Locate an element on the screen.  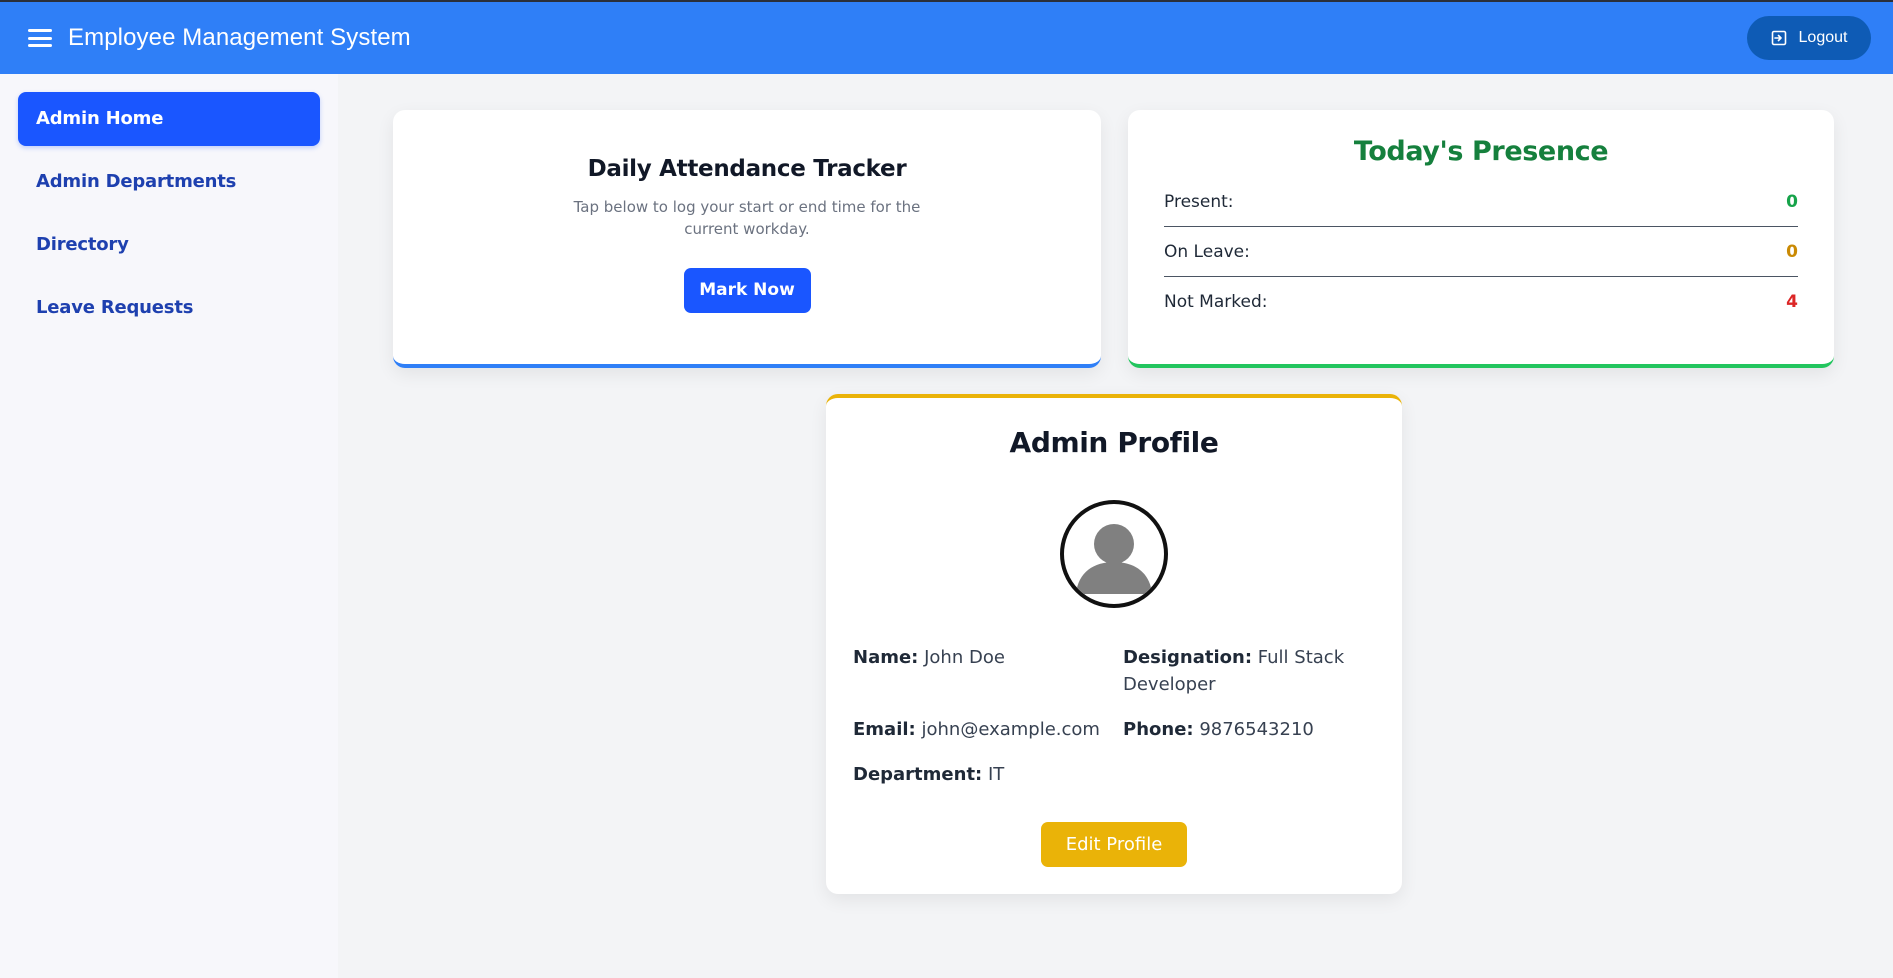
not-marked-count: 4 is located at coordinates (1792, 302).